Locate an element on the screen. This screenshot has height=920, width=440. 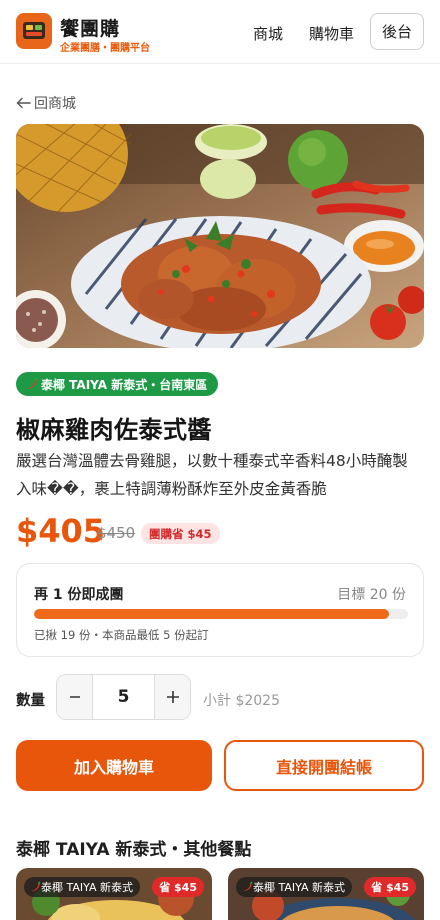
nav-mall-link: 商城 is located at coordinates (268, 33).